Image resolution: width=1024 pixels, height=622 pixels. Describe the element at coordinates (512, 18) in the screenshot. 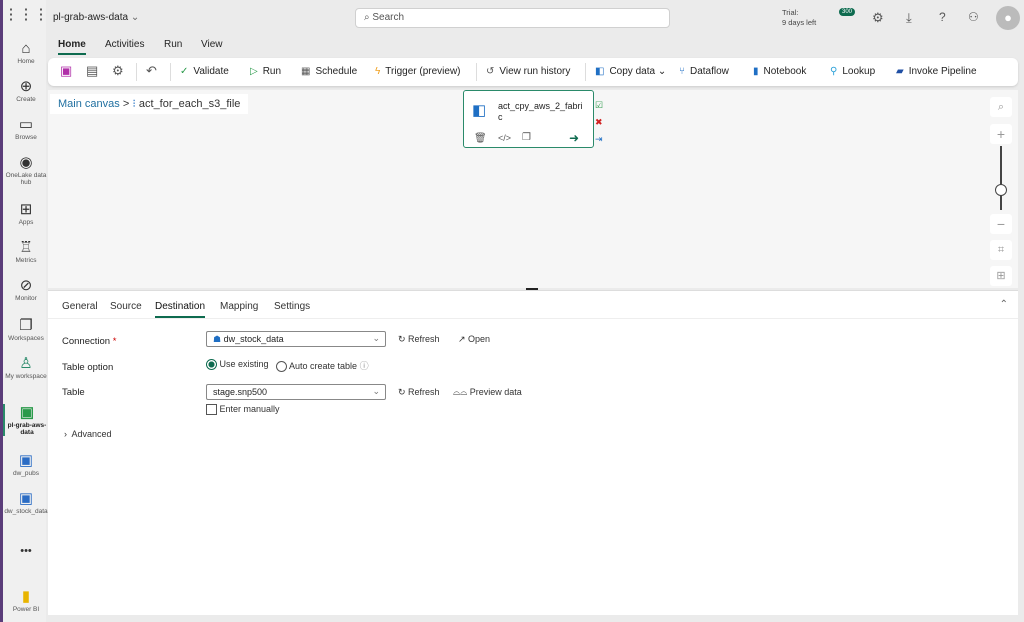

I see `search-input: ⌕ Search` at that location.